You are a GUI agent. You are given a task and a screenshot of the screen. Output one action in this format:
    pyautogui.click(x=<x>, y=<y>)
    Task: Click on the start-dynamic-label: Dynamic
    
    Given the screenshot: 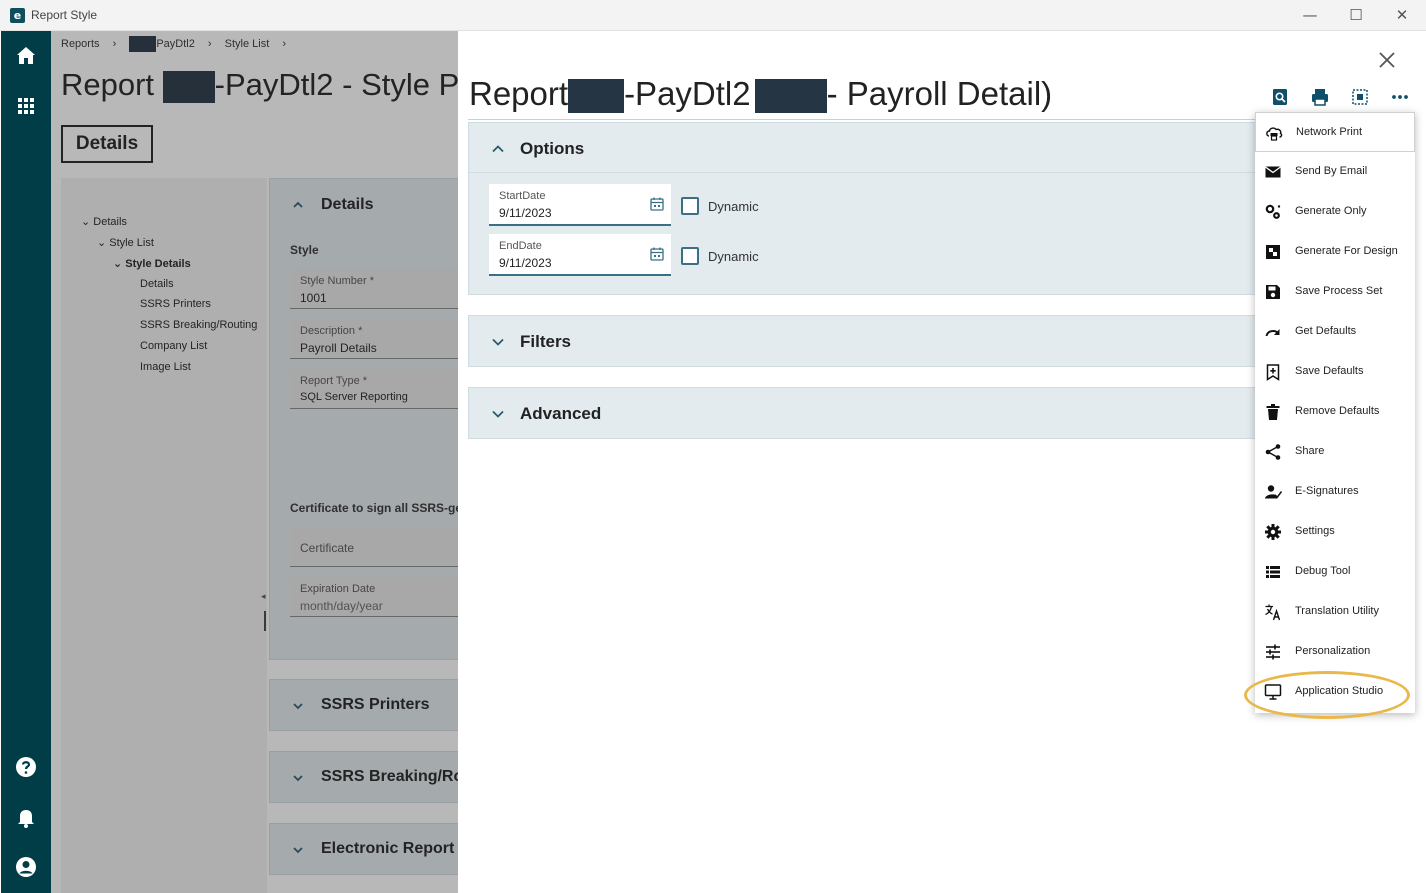 What is the action you would take?
    pyautogui.click(x=733, y=206)
    